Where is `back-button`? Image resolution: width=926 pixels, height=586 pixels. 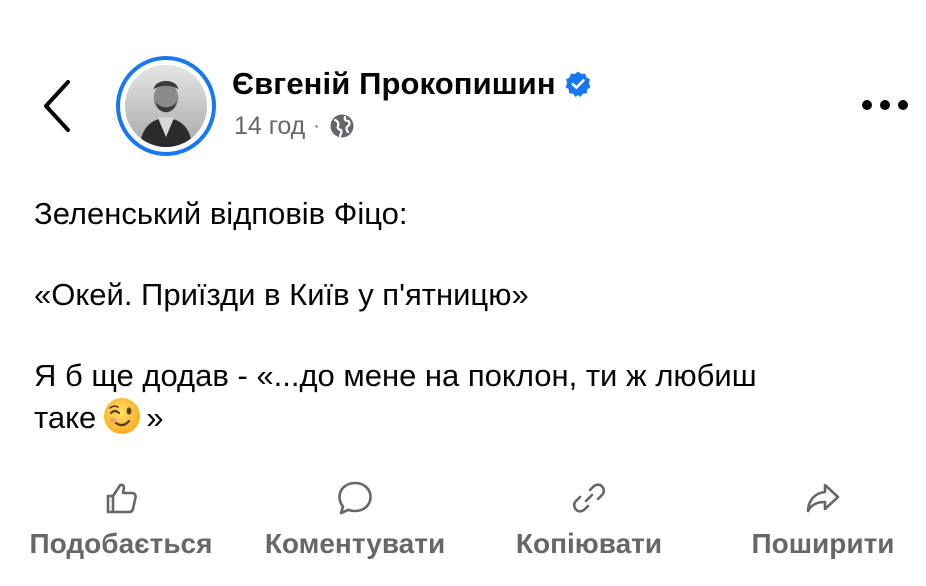 back-button is located at coordinates (58, 106).